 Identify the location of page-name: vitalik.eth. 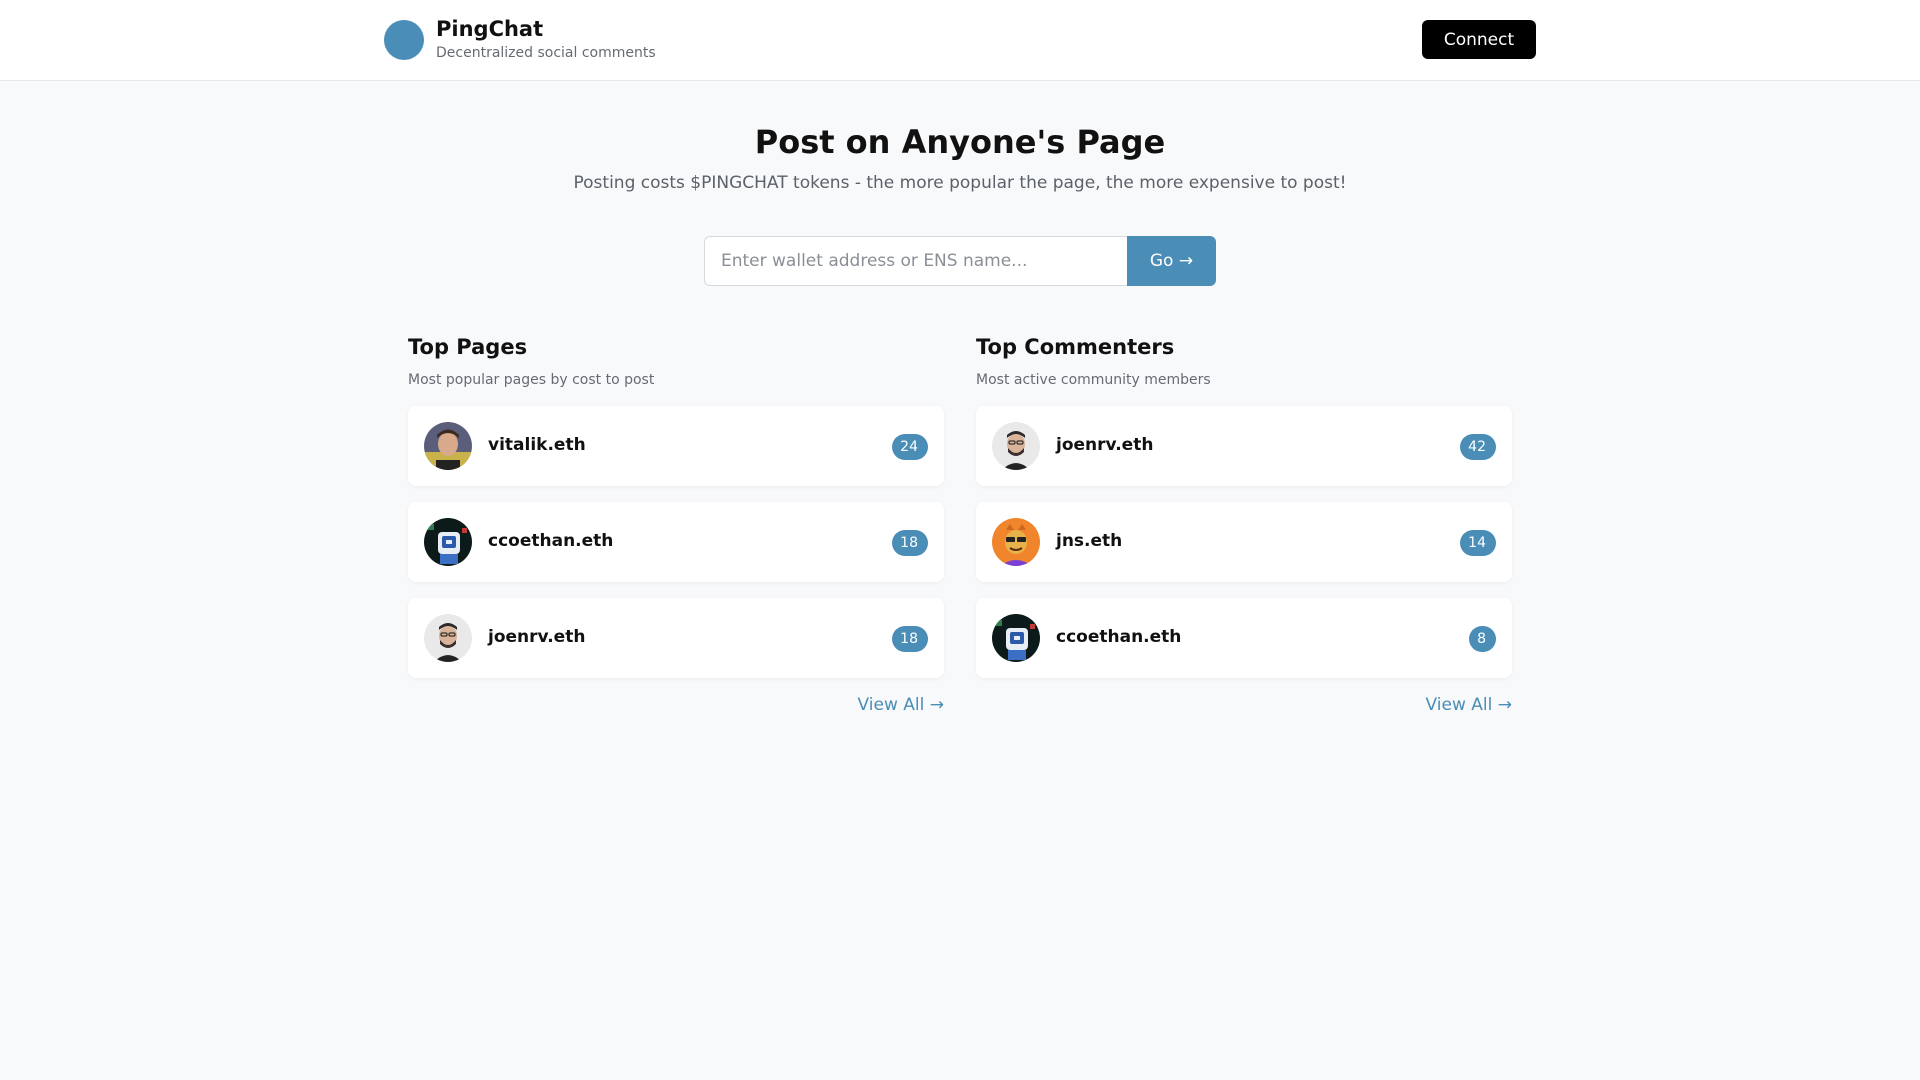
(537, 445).